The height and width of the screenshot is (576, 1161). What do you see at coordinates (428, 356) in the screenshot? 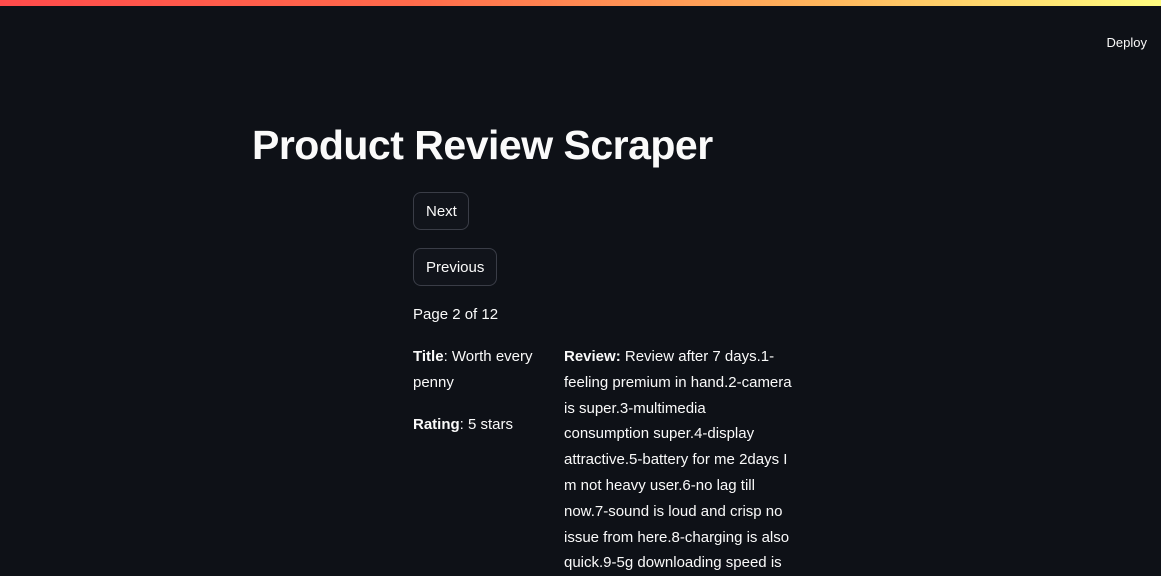
I see `review-title-label: Title` at bounding box center [428, 356].